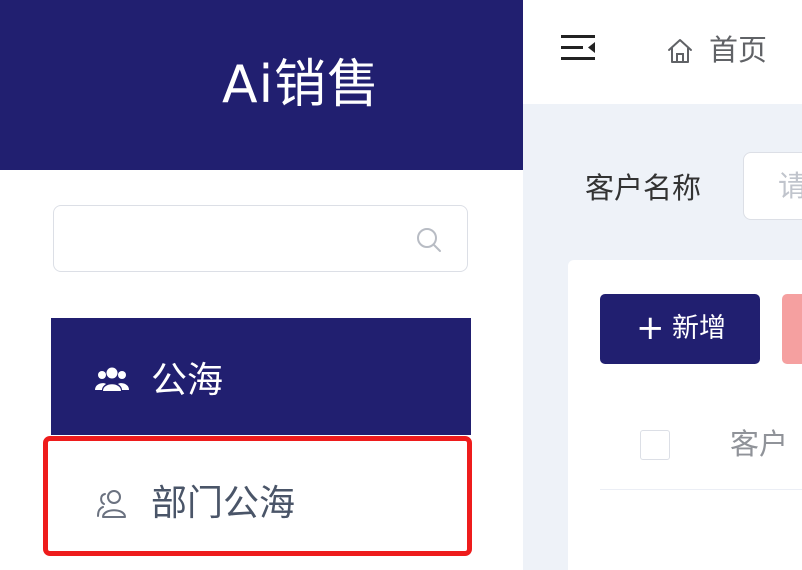 The image size is (802, 570). What do you see at coordinates (650, 328) in the screenshot?
I see `plus-icon: +` at bounding box center [650, 328].